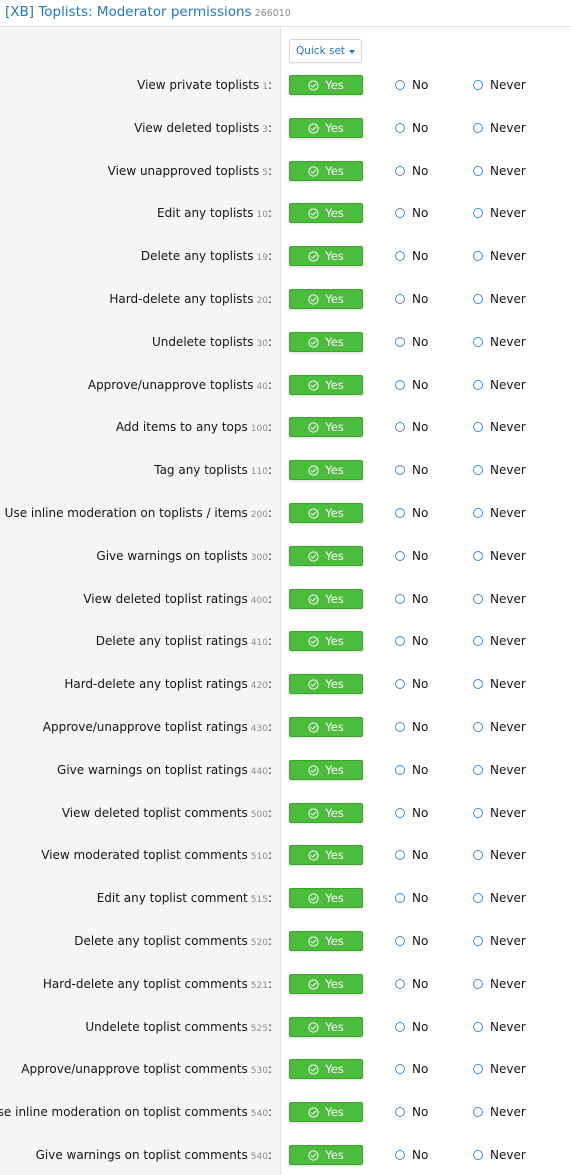  I want to click on permission-label: Hard-delete any toplist ratings 420:, so click(168, 684).